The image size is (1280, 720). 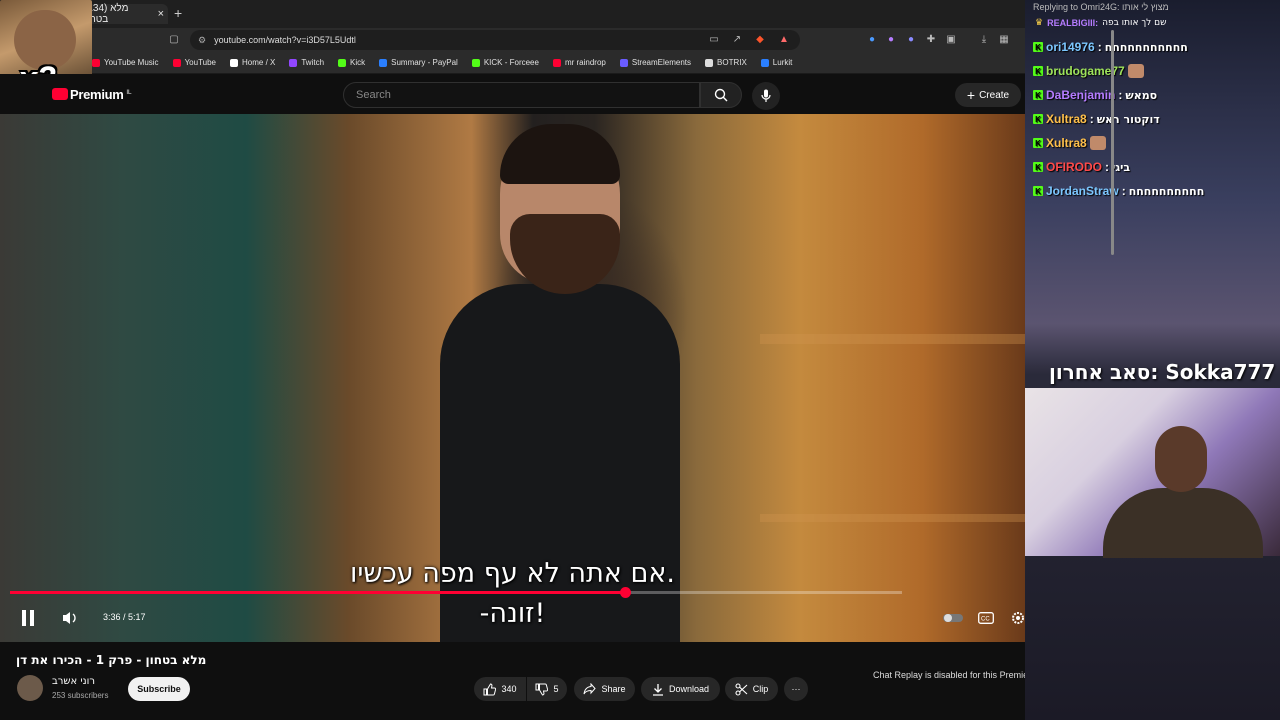 What do you see at coordinates (1088, 71) in the screenshot?
I see `chat-message: Kbrudogame77` at bounding box center [1088, 71].